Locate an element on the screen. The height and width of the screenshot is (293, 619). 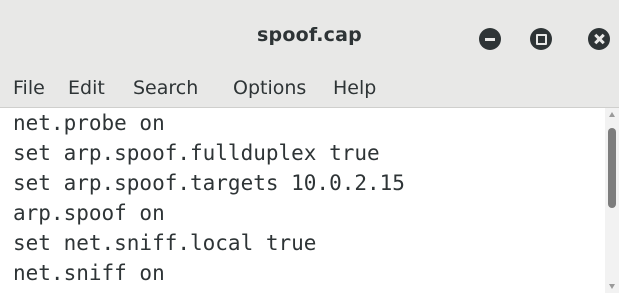
vertical-scrollbar is located at coordinates (612, 200).